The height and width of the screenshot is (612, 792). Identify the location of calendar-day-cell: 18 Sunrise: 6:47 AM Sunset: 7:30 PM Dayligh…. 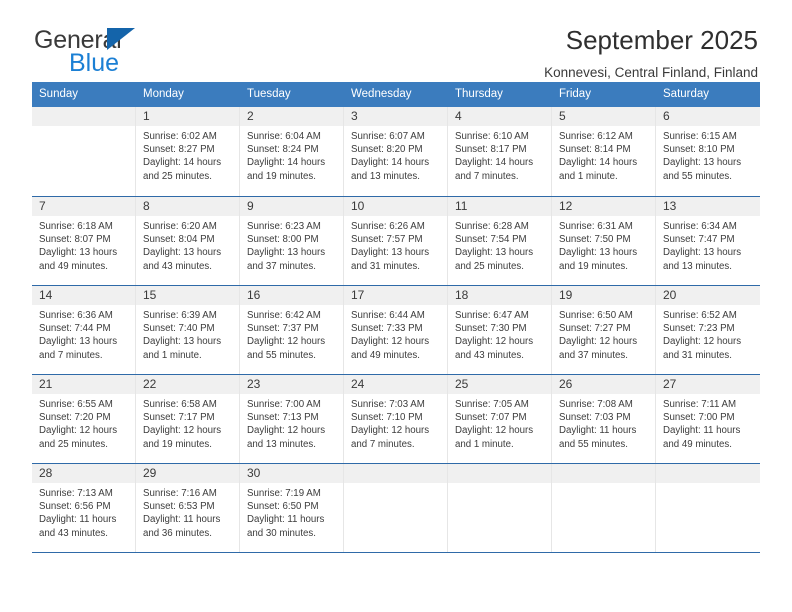
(500, 329).